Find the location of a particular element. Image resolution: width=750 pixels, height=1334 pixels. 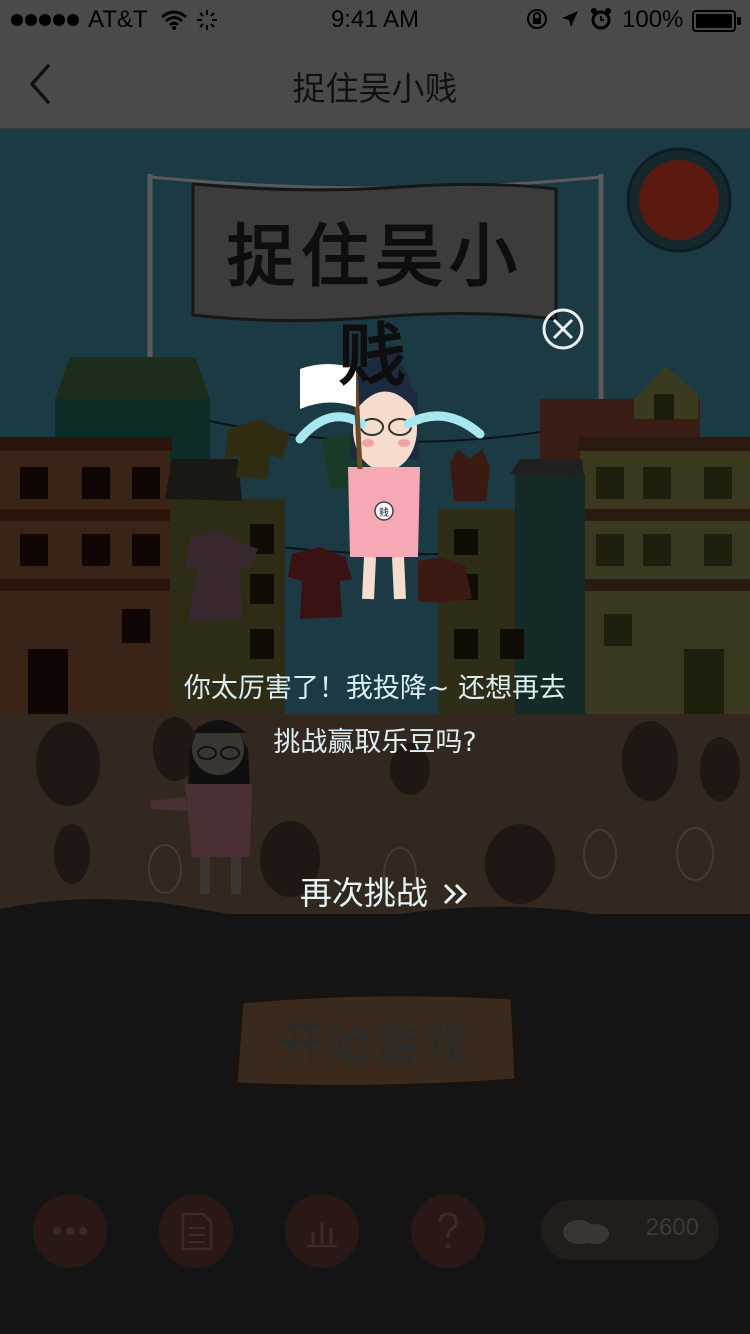

banner-title: 捉住吴小贱 is located at coordinates (374, 307).